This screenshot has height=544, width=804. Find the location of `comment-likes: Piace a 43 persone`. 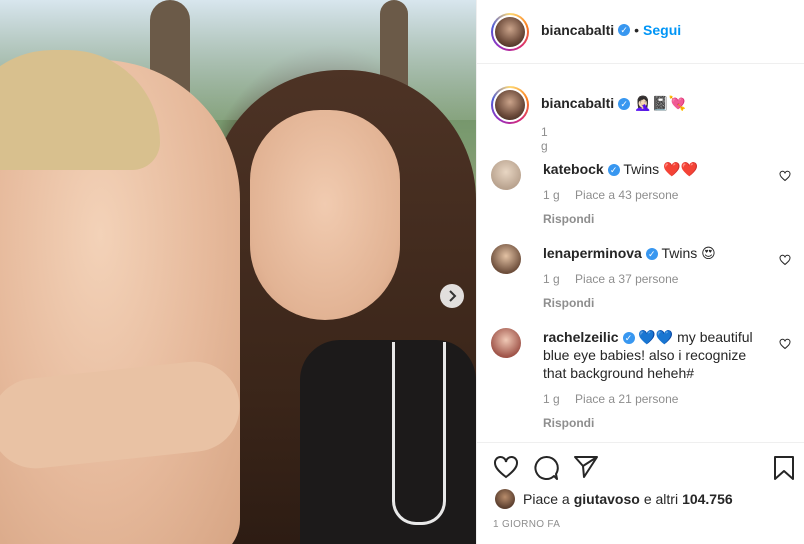

comment-likes: Piace a 43 persone is located at coordinates (626, 195).